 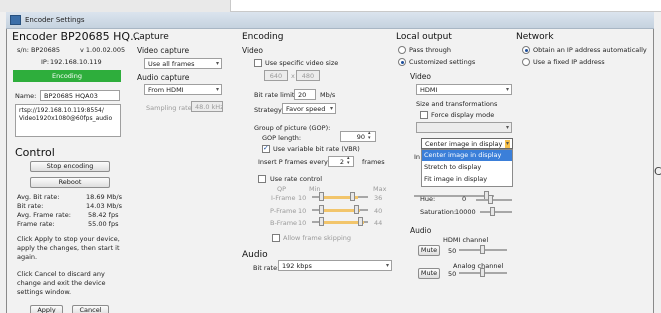 I want to click on cancel-button: Cancel, so click(x=90, y=309).